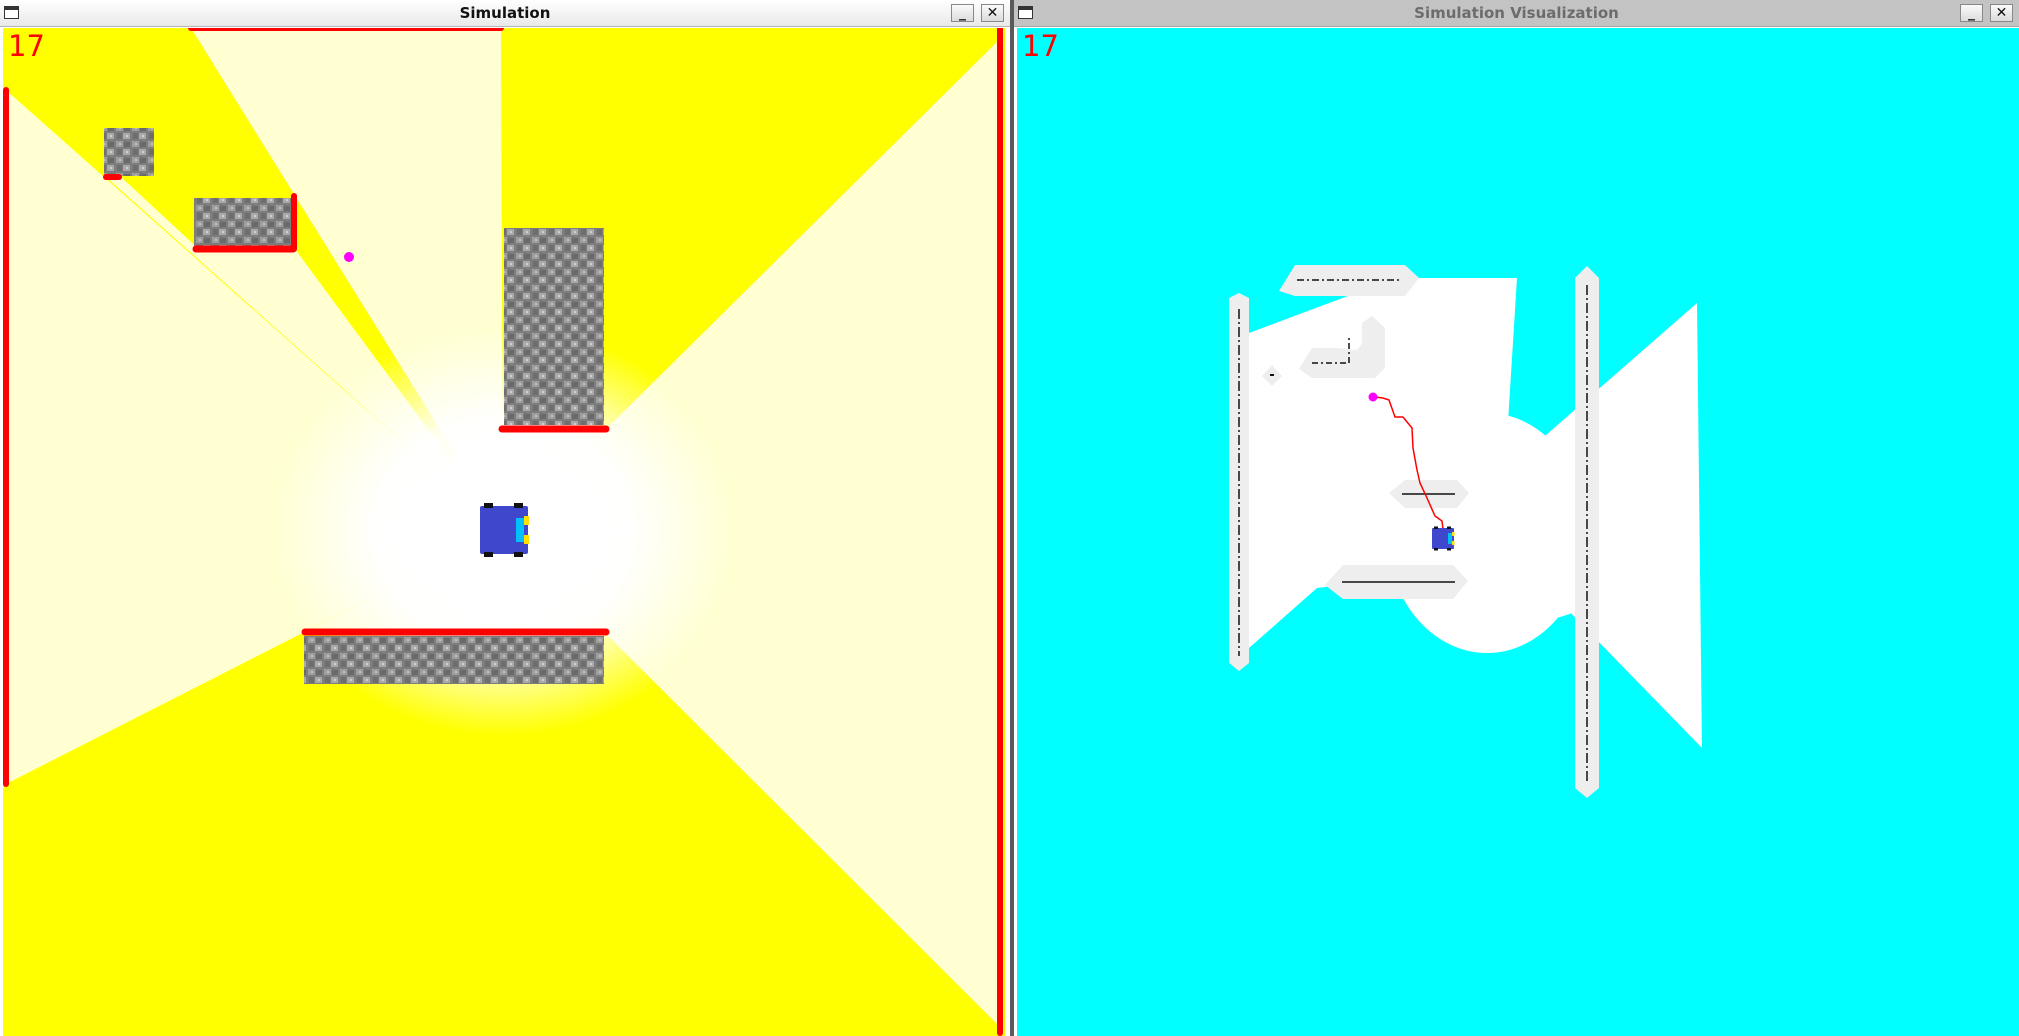 The image size is (2019, 1036). I want to click on visualization-titlebar: Simulation Visualization _ ✕, so click(1516, 13).